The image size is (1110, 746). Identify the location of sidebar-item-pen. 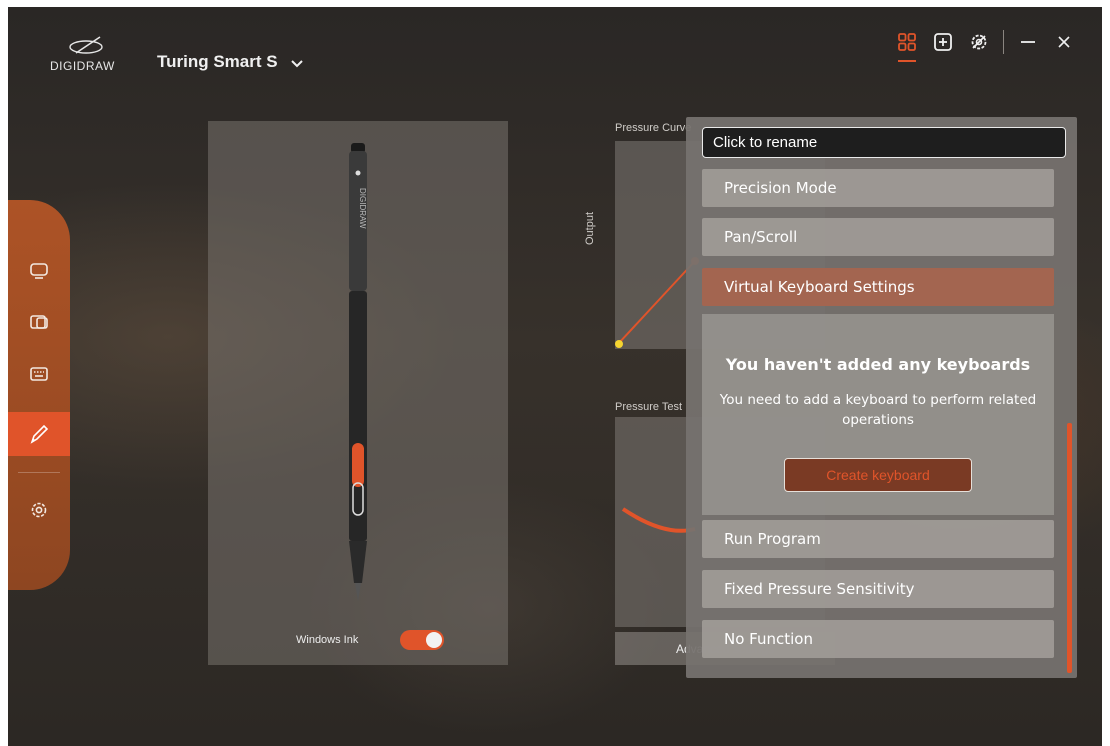
(39, 434).